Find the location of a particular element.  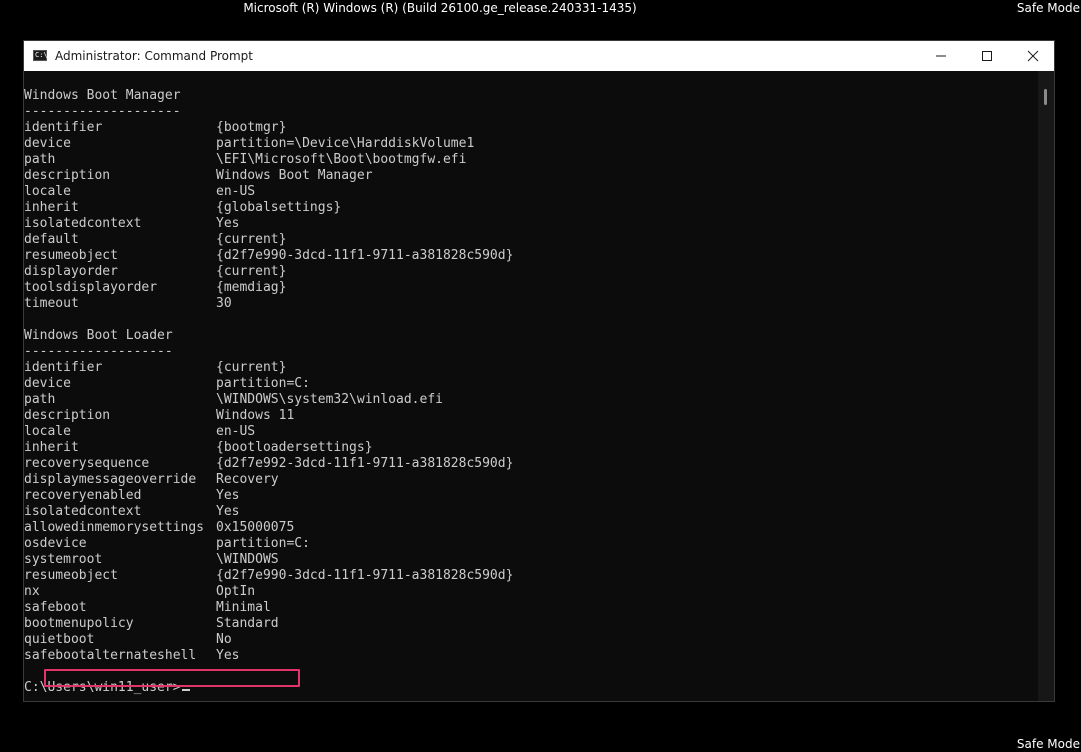

console-line-key: Windows Boot Manager is located at coordinates (102, 95).